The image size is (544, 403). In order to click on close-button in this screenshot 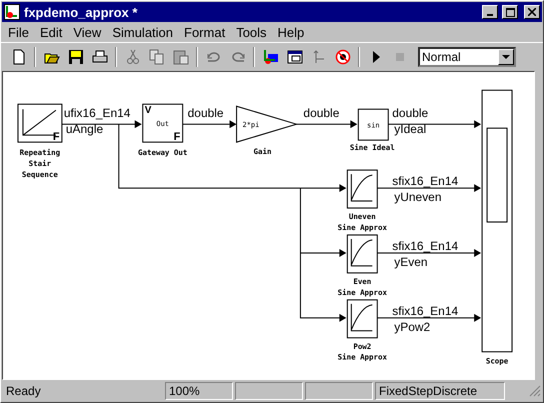, I will do `click(532, 12)`.